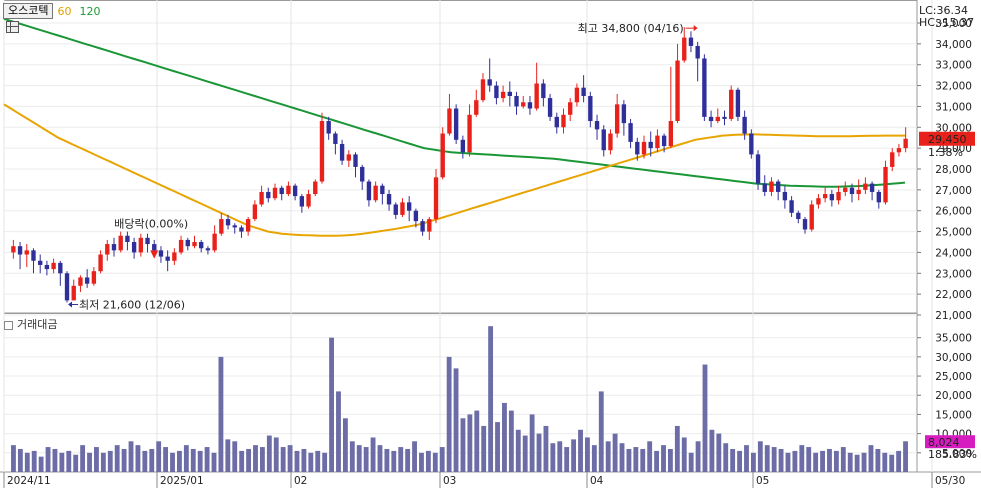 Image resolution: width=981 pixels, height=488 pixels. What do you see at coordinates (12, 27) in the screenshot?
I see `table-grid-icon` at bounding box center [12, 27].